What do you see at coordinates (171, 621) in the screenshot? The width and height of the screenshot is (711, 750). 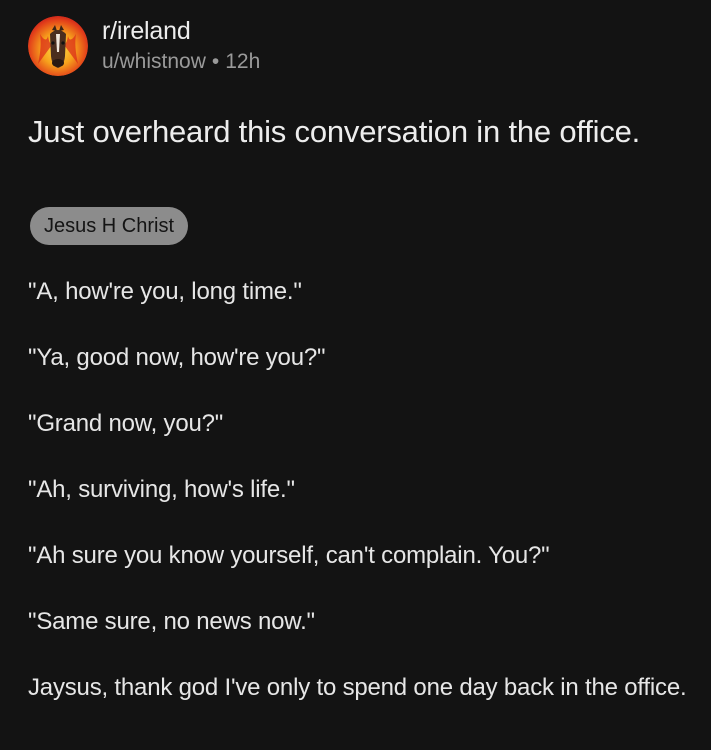 I see `post-paragraph: "Same sure, no news now."` at bounding box center [171, 621].